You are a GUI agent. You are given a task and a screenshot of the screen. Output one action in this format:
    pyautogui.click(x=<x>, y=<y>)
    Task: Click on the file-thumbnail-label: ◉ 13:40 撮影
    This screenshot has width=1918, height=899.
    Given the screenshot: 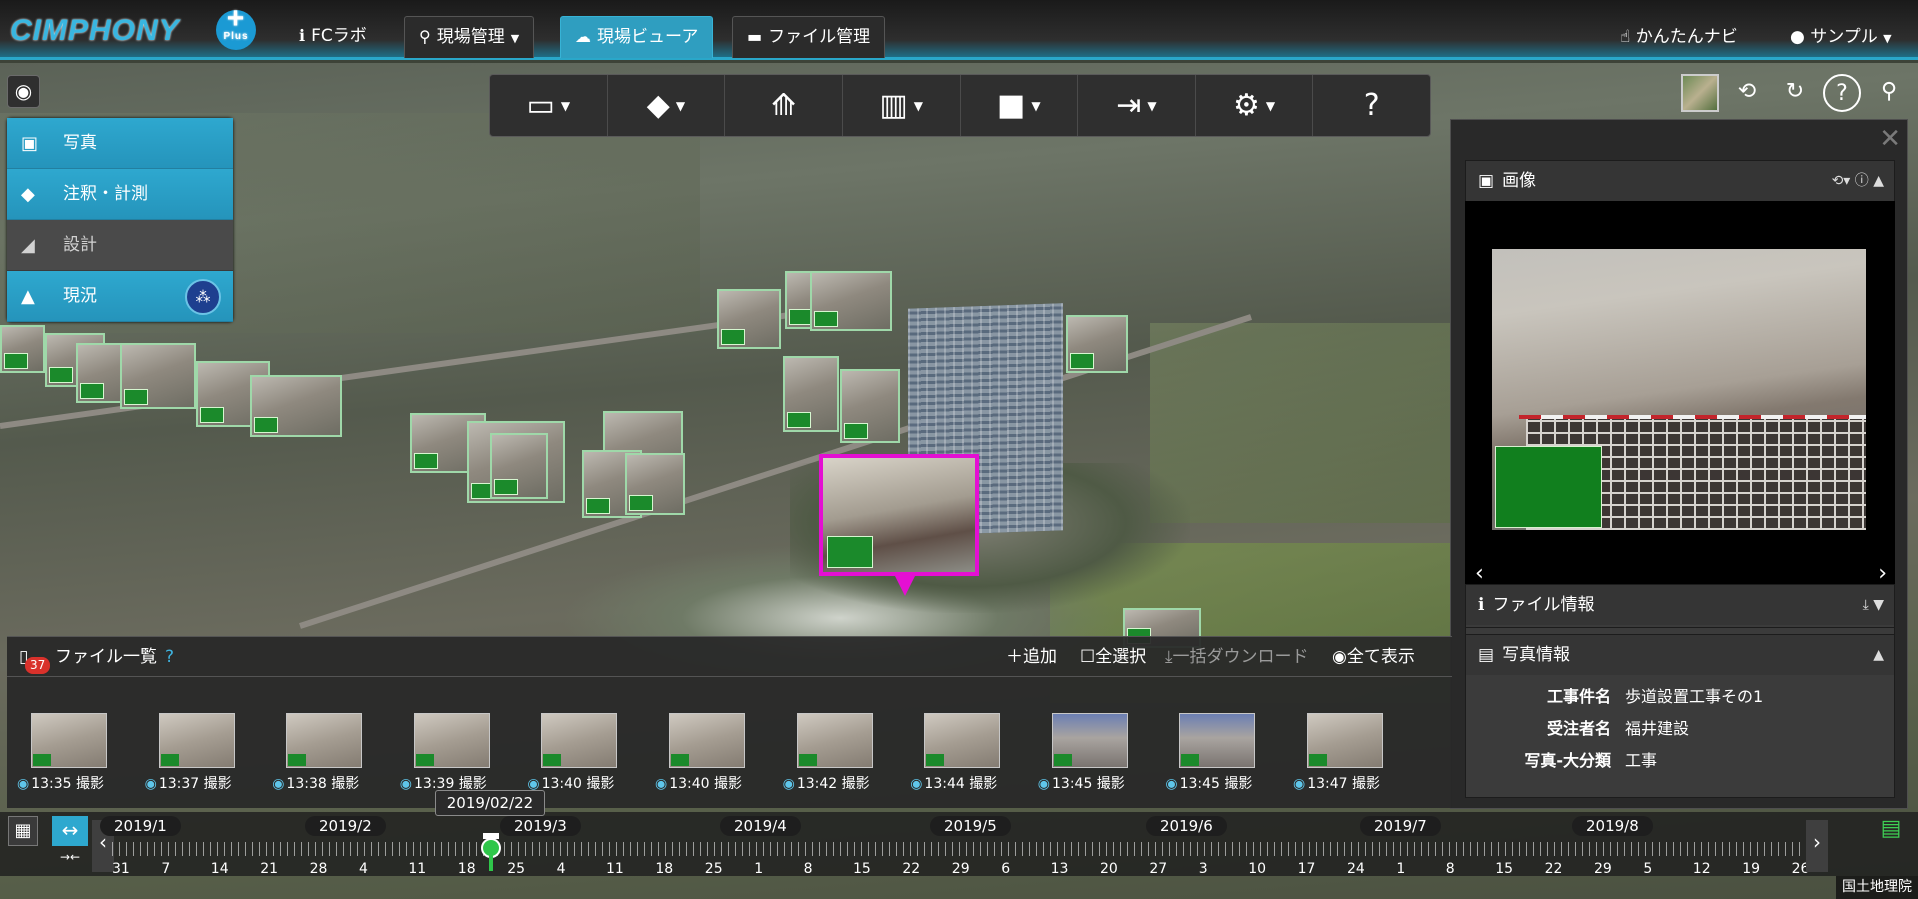 What is the action you would take?
    pyautogui.click(x=698, y=783)
    